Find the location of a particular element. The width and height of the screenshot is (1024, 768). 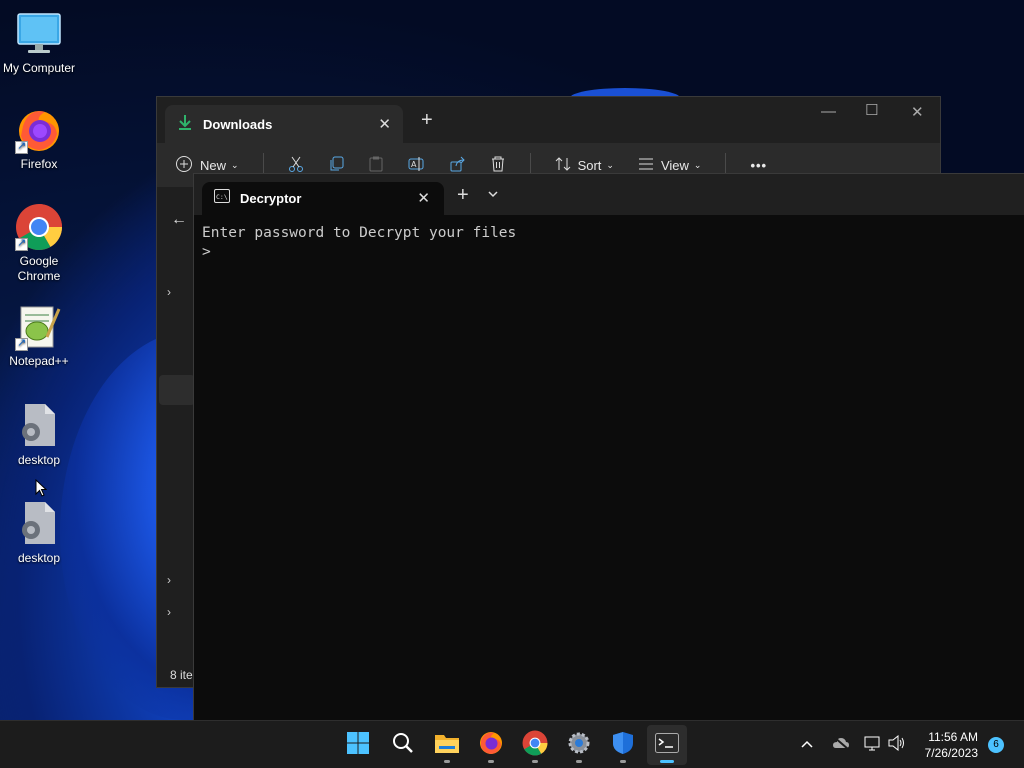

cut-button is located at coordinates (296, 165).